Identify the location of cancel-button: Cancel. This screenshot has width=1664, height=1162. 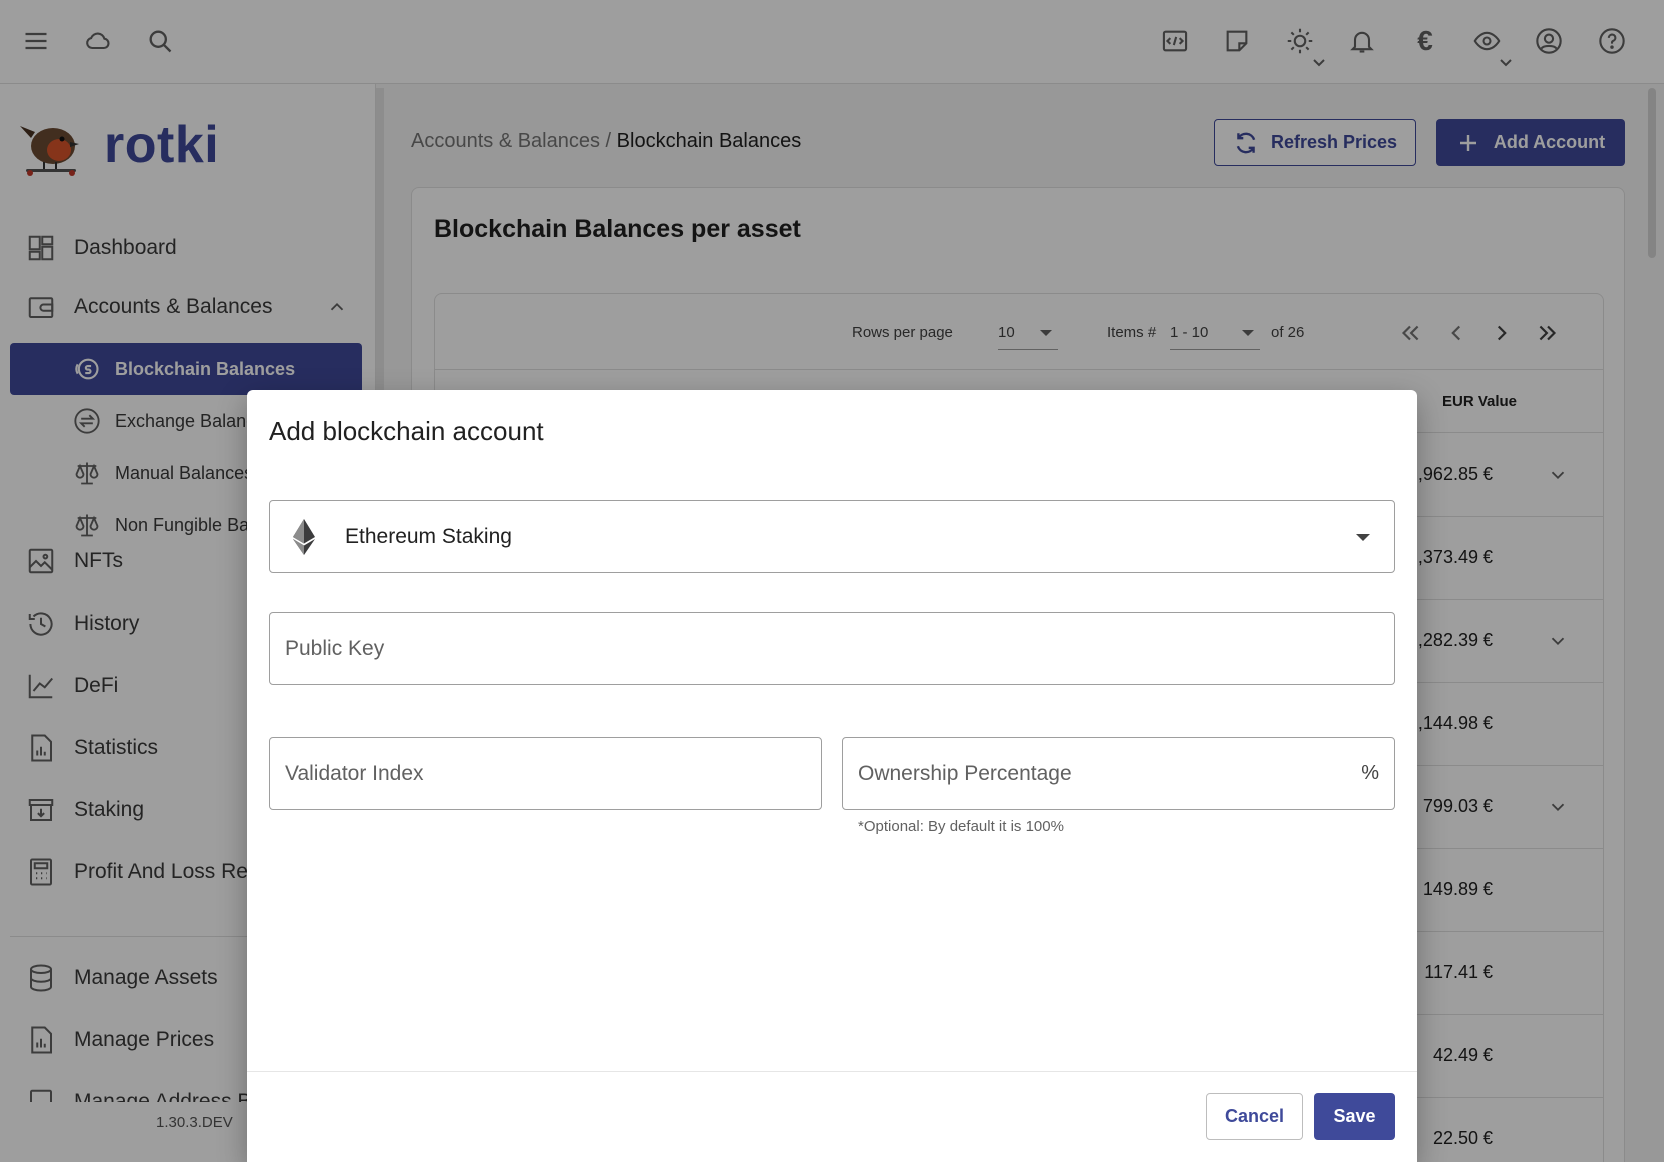
(1254, 1116).